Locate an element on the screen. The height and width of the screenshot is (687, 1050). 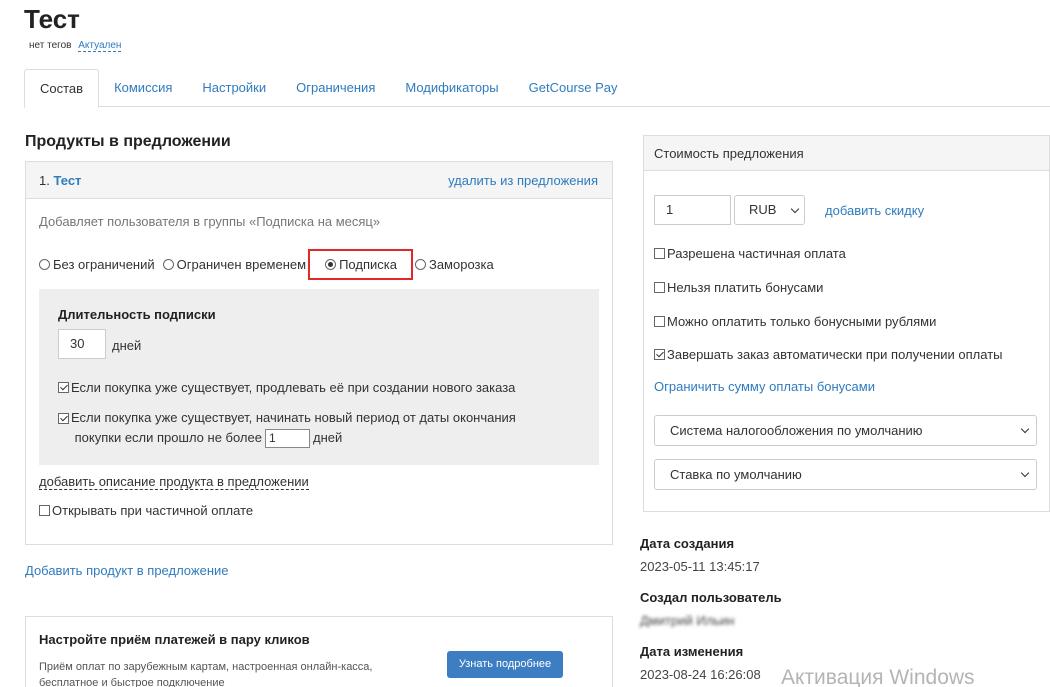
windows-activation-watermark: Активация Windows is located at coordinates (878, 676).